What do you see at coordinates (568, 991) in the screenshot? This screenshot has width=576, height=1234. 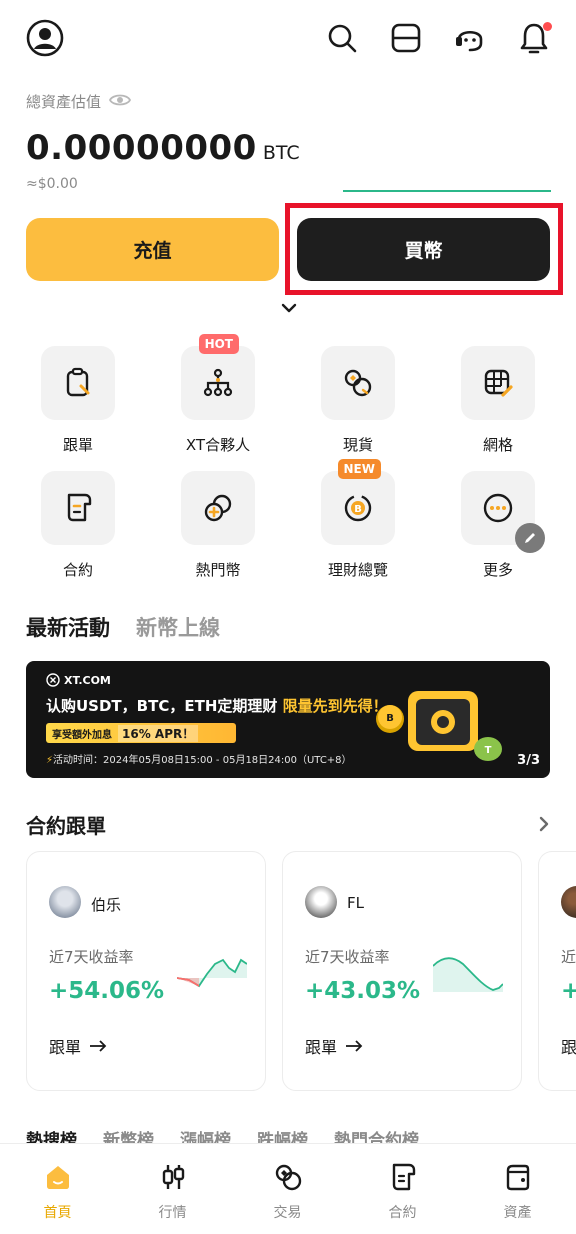 I see `metric-value: +` at bounding box center [568, 991].